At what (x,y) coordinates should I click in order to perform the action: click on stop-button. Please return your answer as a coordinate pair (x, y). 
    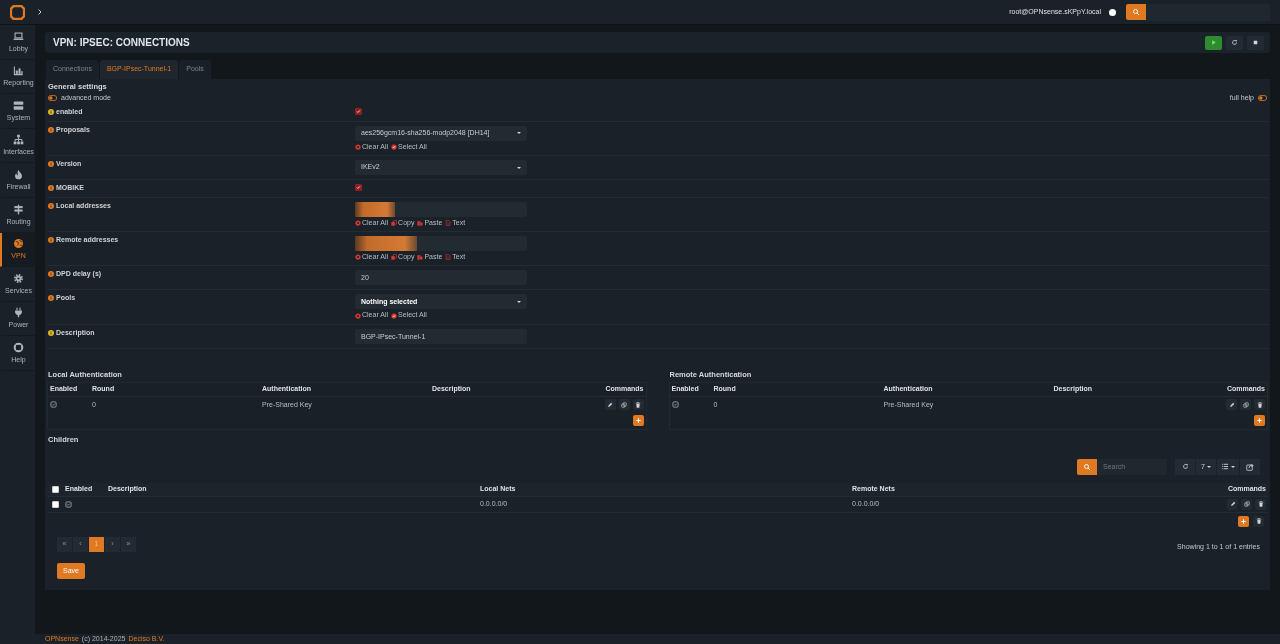
    Looking at the image, I should click on (1255, 42).